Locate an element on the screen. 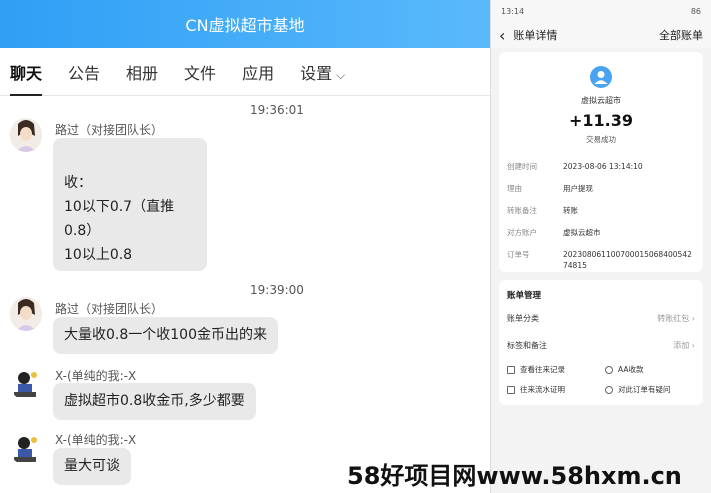 The width and height of the screenshot is (711, 493). detail-key: 转账备注 is located at coordinates (522, 210).